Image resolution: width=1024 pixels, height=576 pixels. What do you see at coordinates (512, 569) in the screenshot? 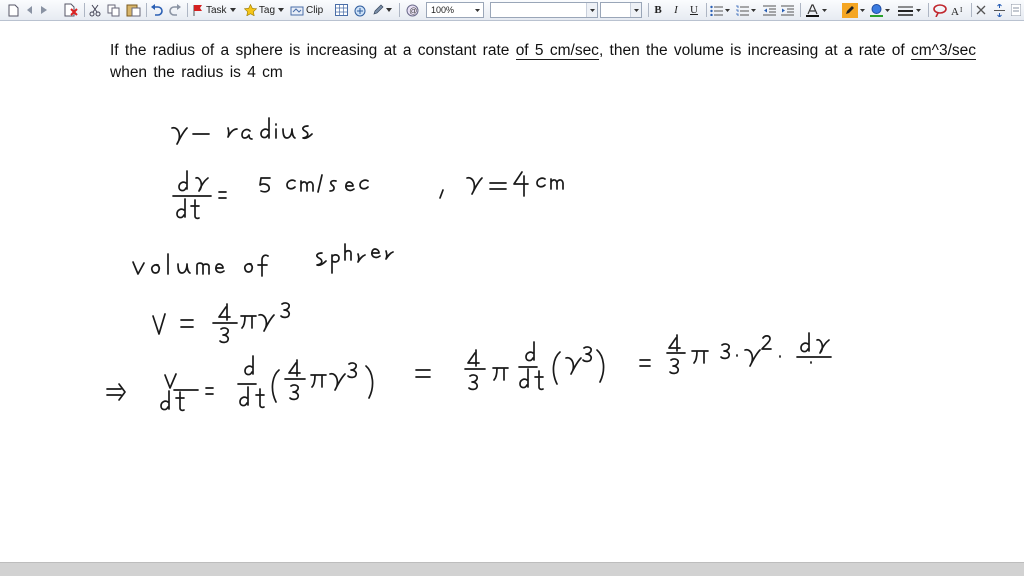
I see `status-bar` at bounding box center [512, 569].